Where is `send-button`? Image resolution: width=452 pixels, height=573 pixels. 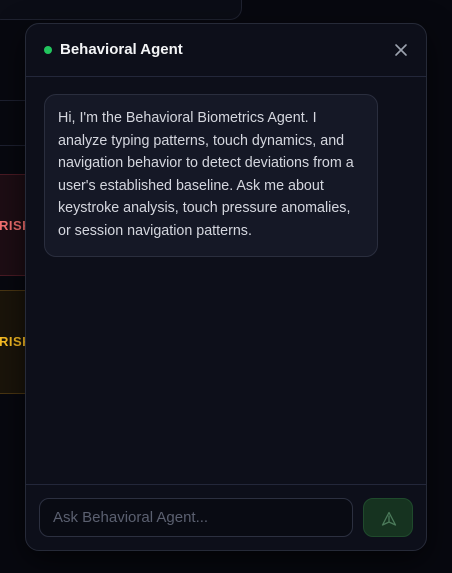
send-button is located at coordinates (388, 517).